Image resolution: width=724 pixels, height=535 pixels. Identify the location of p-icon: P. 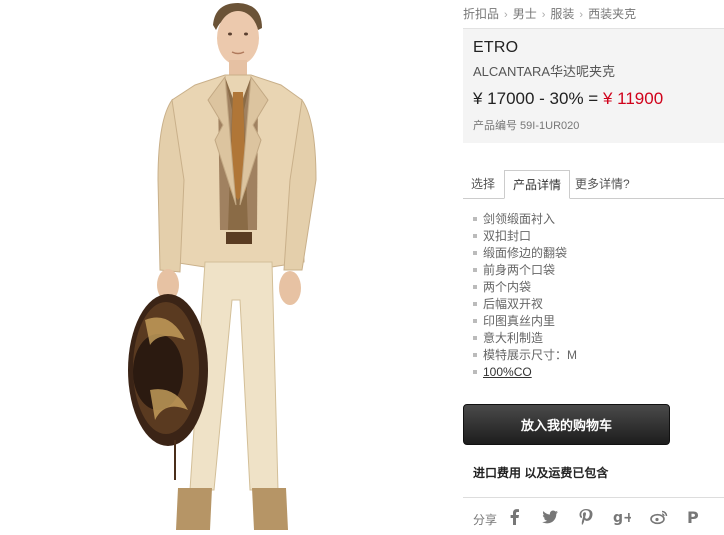
(694, 517).